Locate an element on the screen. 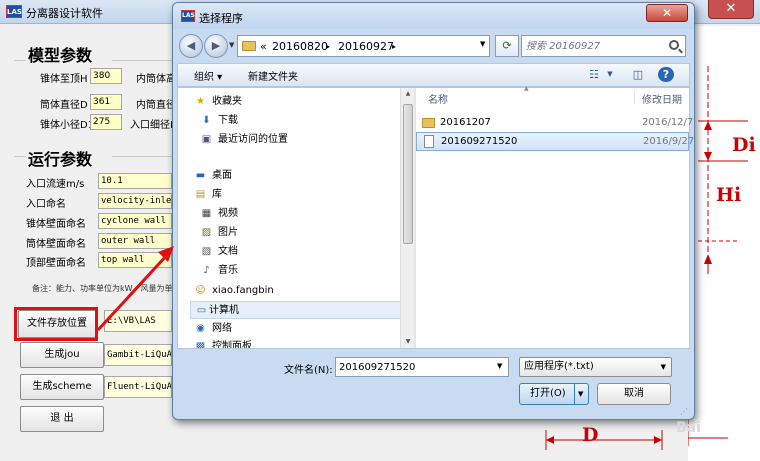 The height and width of the screenshot is (461, 760). nav-item-recent-places: ▣ 最近访问的位置 is located at coordinates (302, 140).